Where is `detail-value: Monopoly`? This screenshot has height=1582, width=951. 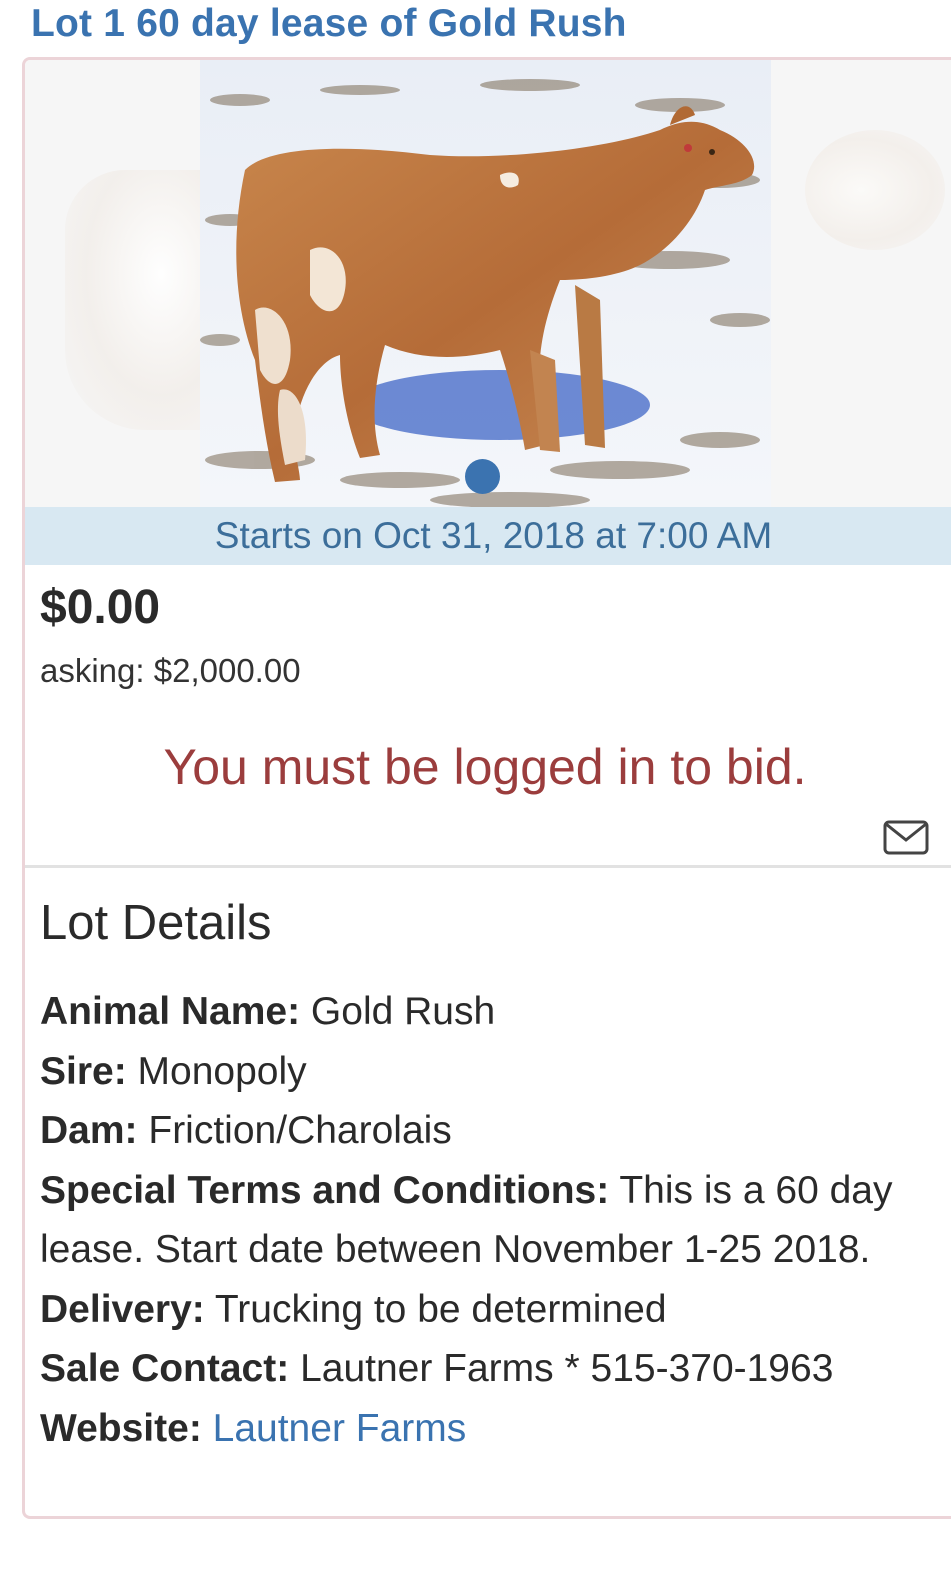 detail-value: Monopoly is located at coordinates (222, 1071).